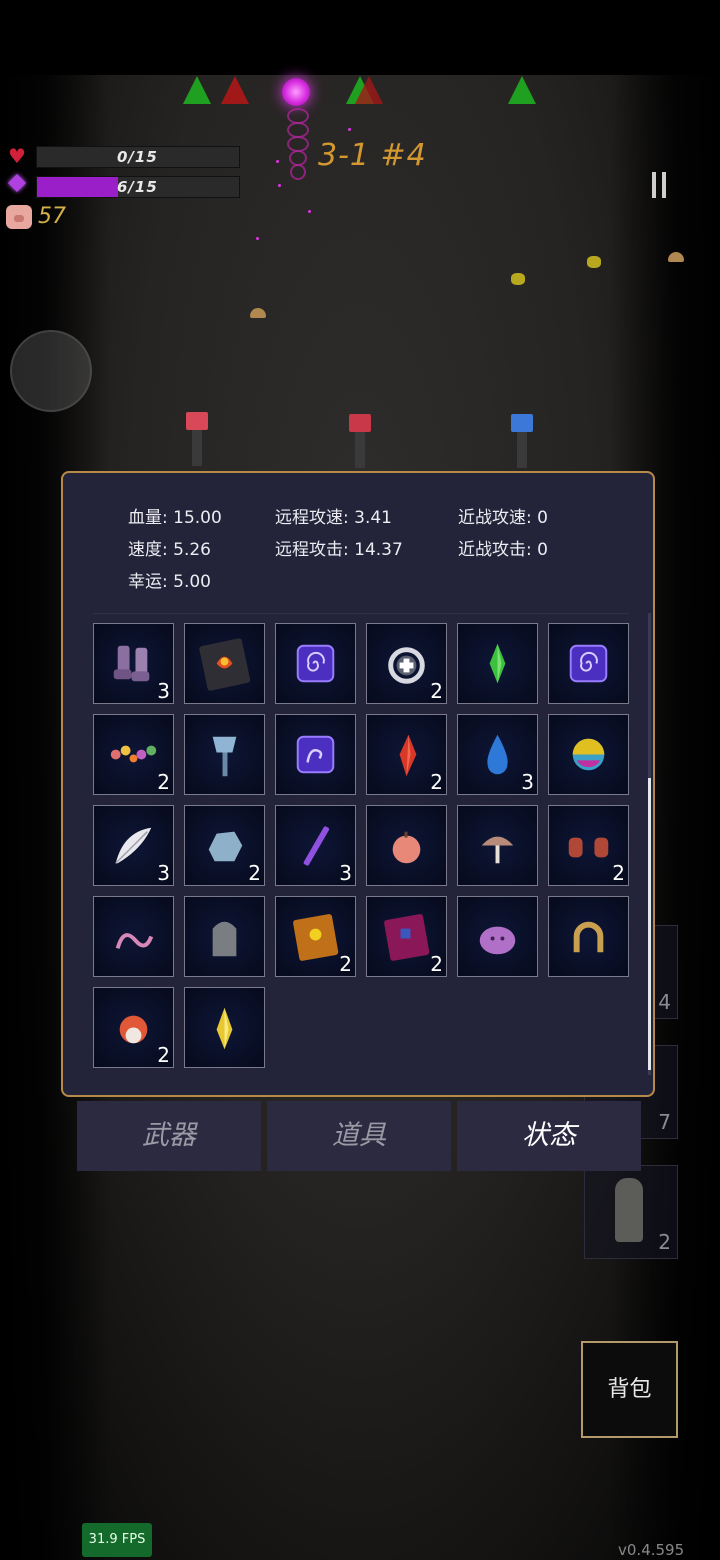  I want to click on coin-count: 57, so click(52, 216).